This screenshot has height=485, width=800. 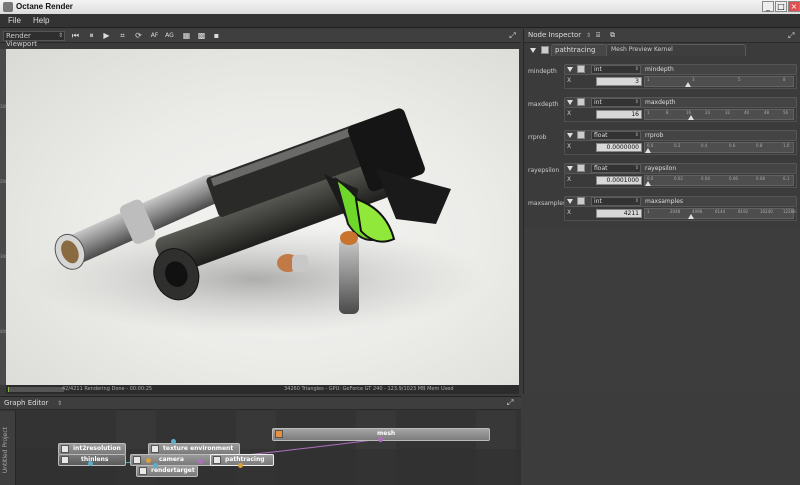 What do you see at coordinates (720, 213) in the screenshot?
I see `param-slider: 1 2048 4096 6144 8192 10240 12288` at bounding box center [720, 213].